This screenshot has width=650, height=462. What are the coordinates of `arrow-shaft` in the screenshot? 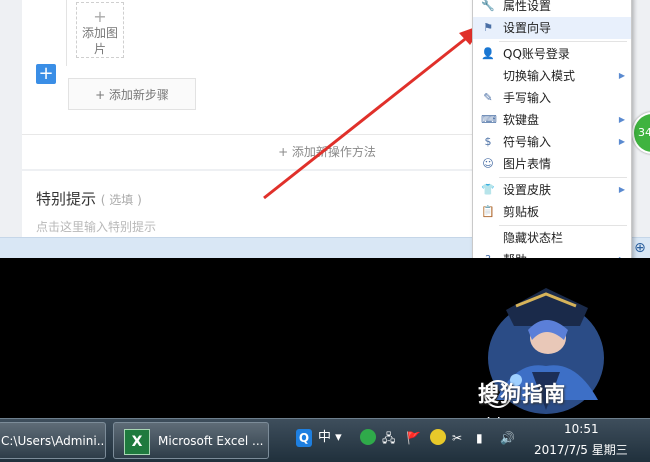 It's located at (369, 115).